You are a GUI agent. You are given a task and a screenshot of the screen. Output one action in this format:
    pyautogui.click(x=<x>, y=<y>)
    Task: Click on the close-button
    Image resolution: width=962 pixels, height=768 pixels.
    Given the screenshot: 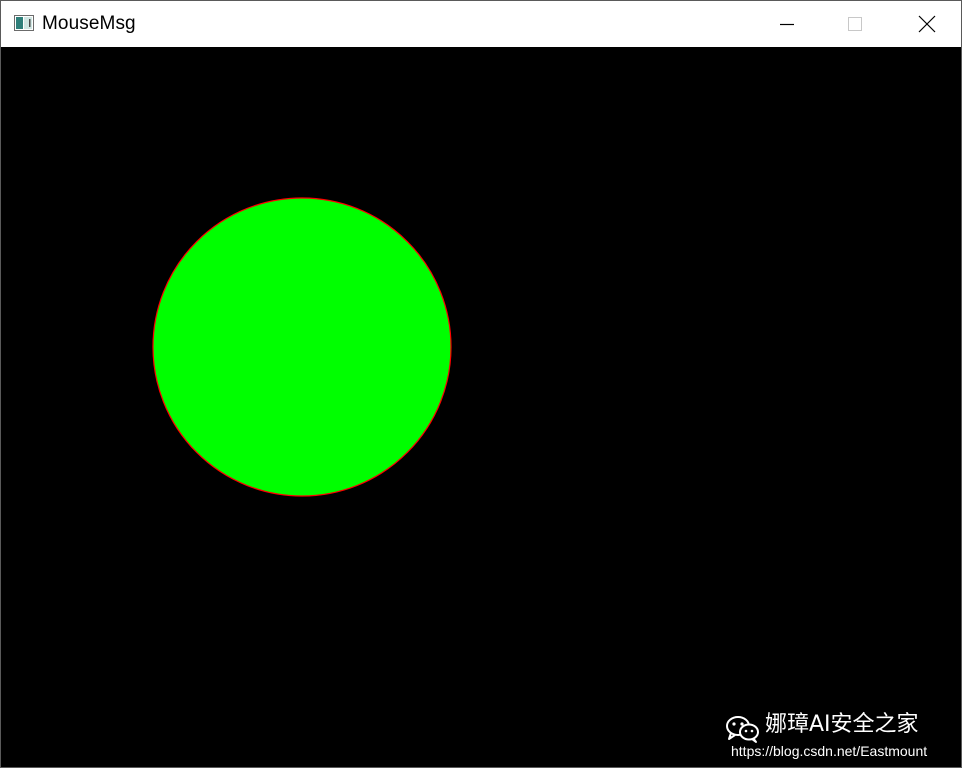 What is the action you would take?
    pyautogui.click(x=927, y=23)
    